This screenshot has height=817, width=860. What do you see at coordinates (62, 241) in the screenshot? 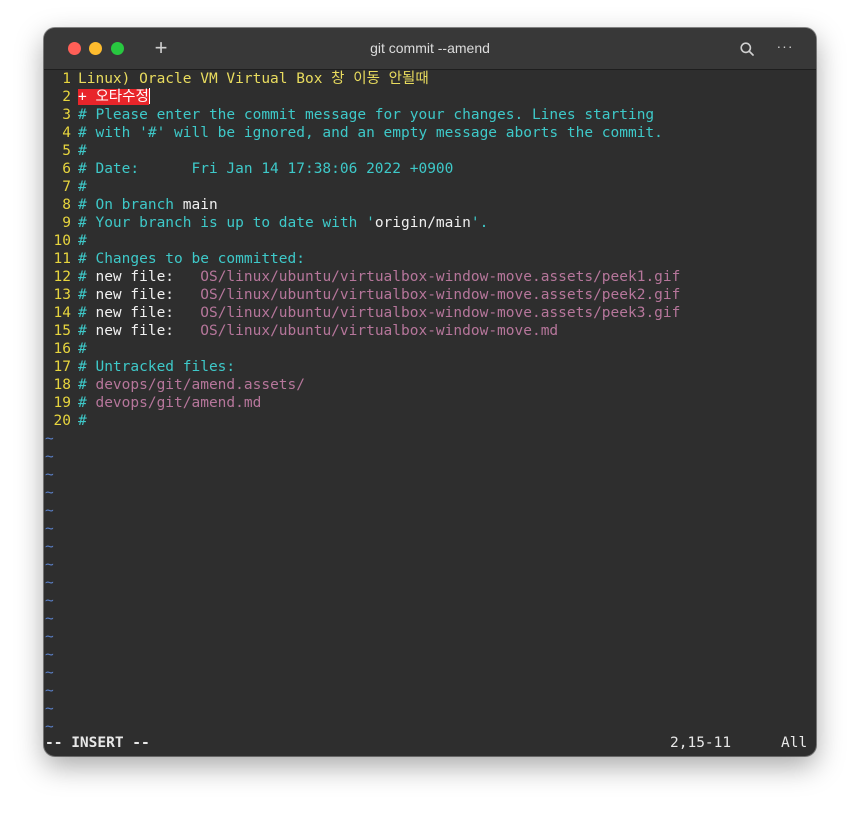
I see `line-number: 10` at bounding box center [62, 241].